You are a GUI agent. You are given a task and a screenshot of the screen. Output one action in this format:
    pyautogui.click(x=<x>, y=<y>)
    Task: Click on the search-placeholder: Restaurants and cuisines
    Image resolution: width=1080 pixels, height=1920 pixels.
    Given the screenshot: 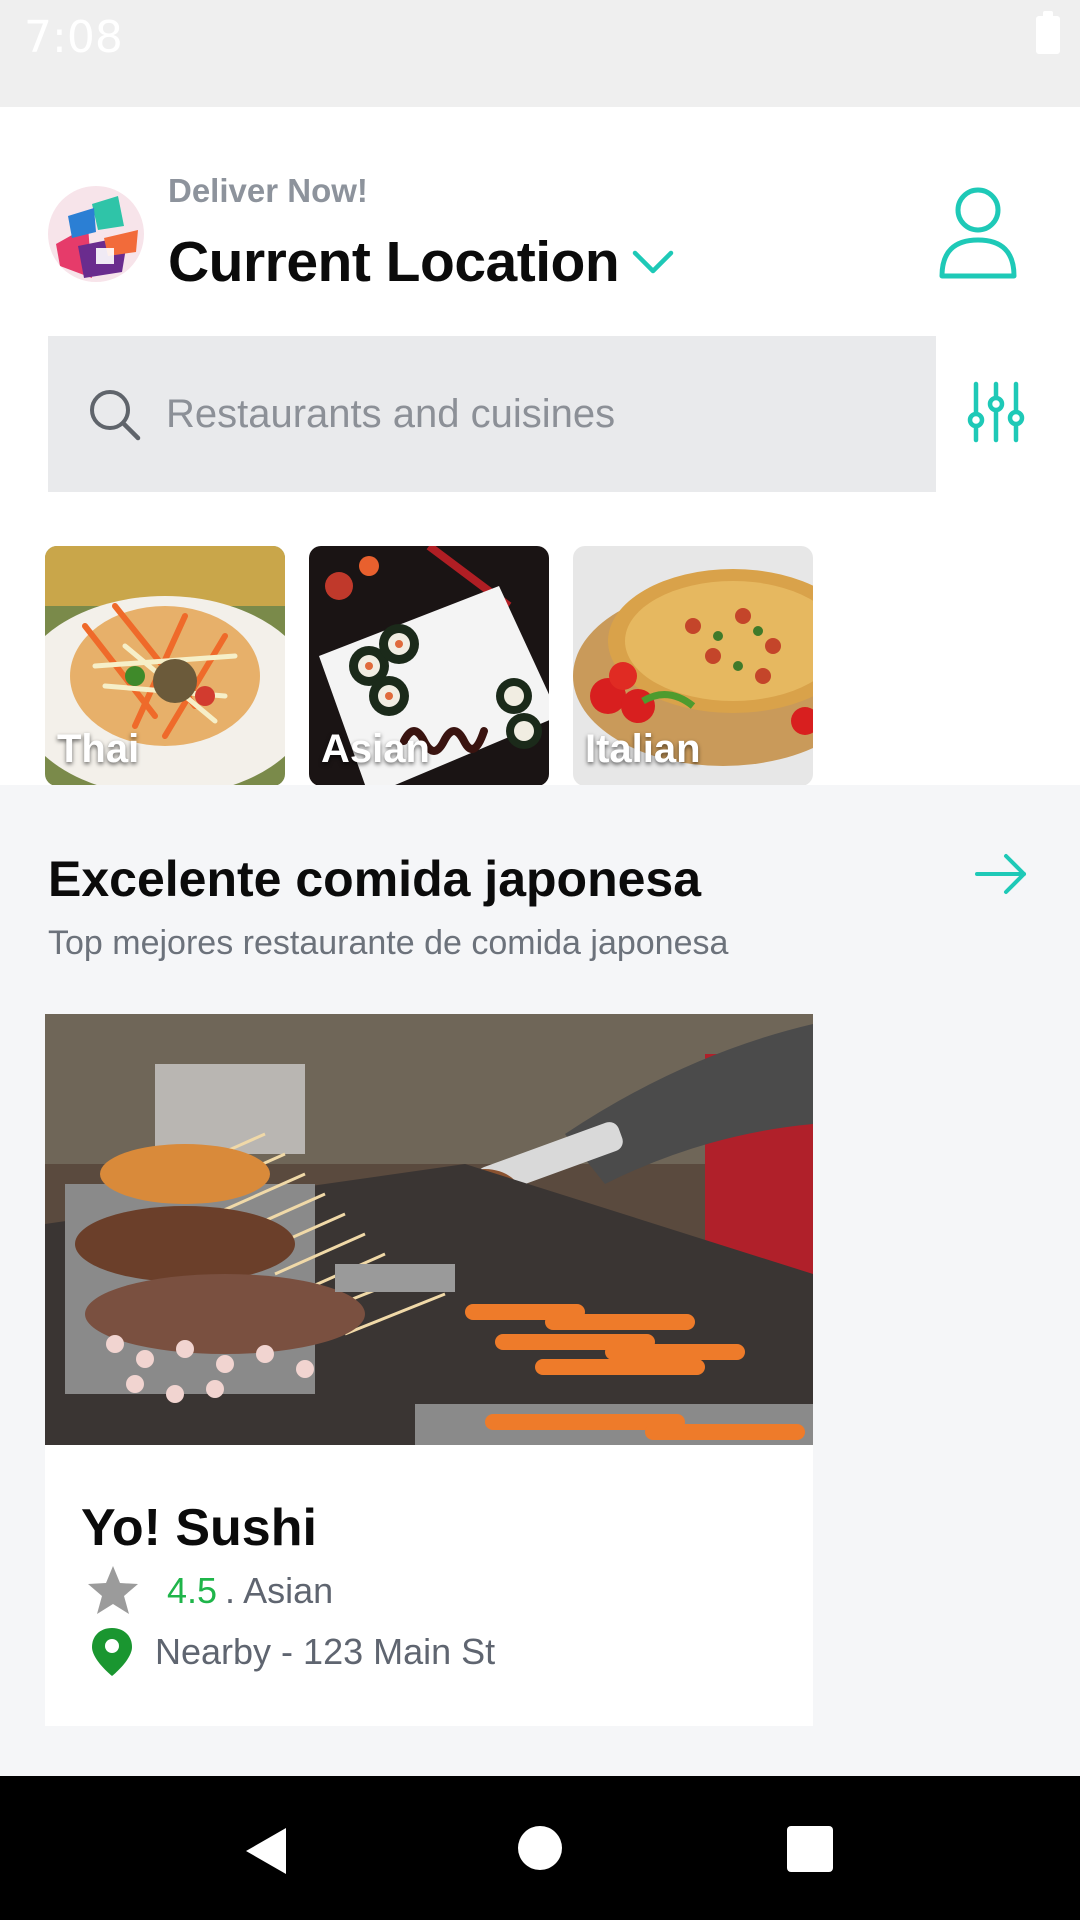 What is the action you would take?
    pyautogui.click(x=391, y=413)
    